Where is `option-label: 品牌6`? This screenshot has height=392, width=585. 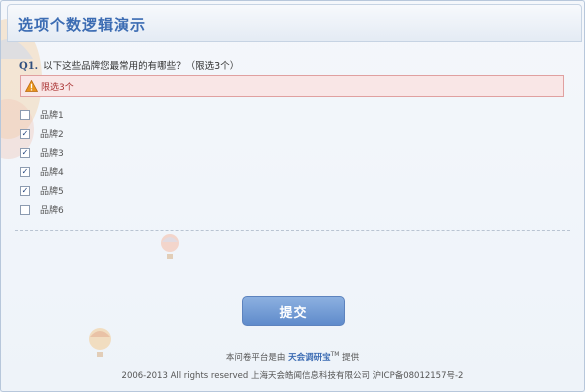 option-label: 品牌6 is located at coordinates (52, 211).